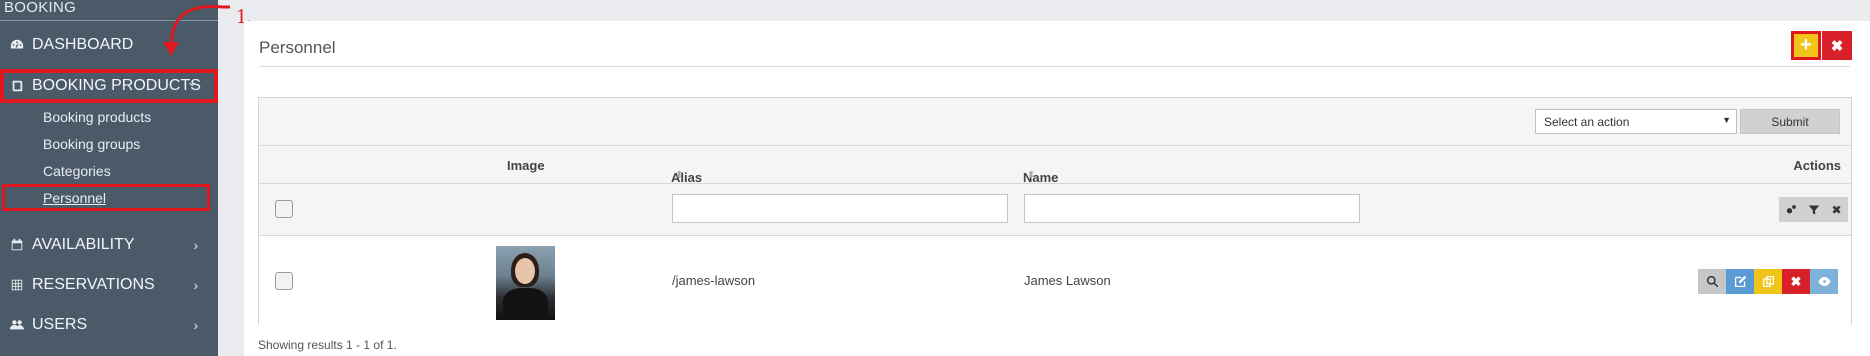 The height and width of the screenshot is (356, 1870). What do you see at coordinates (1790, 121) in the screenshot?
I see `submit-button: Submit` at bounding box center [1790, 121].